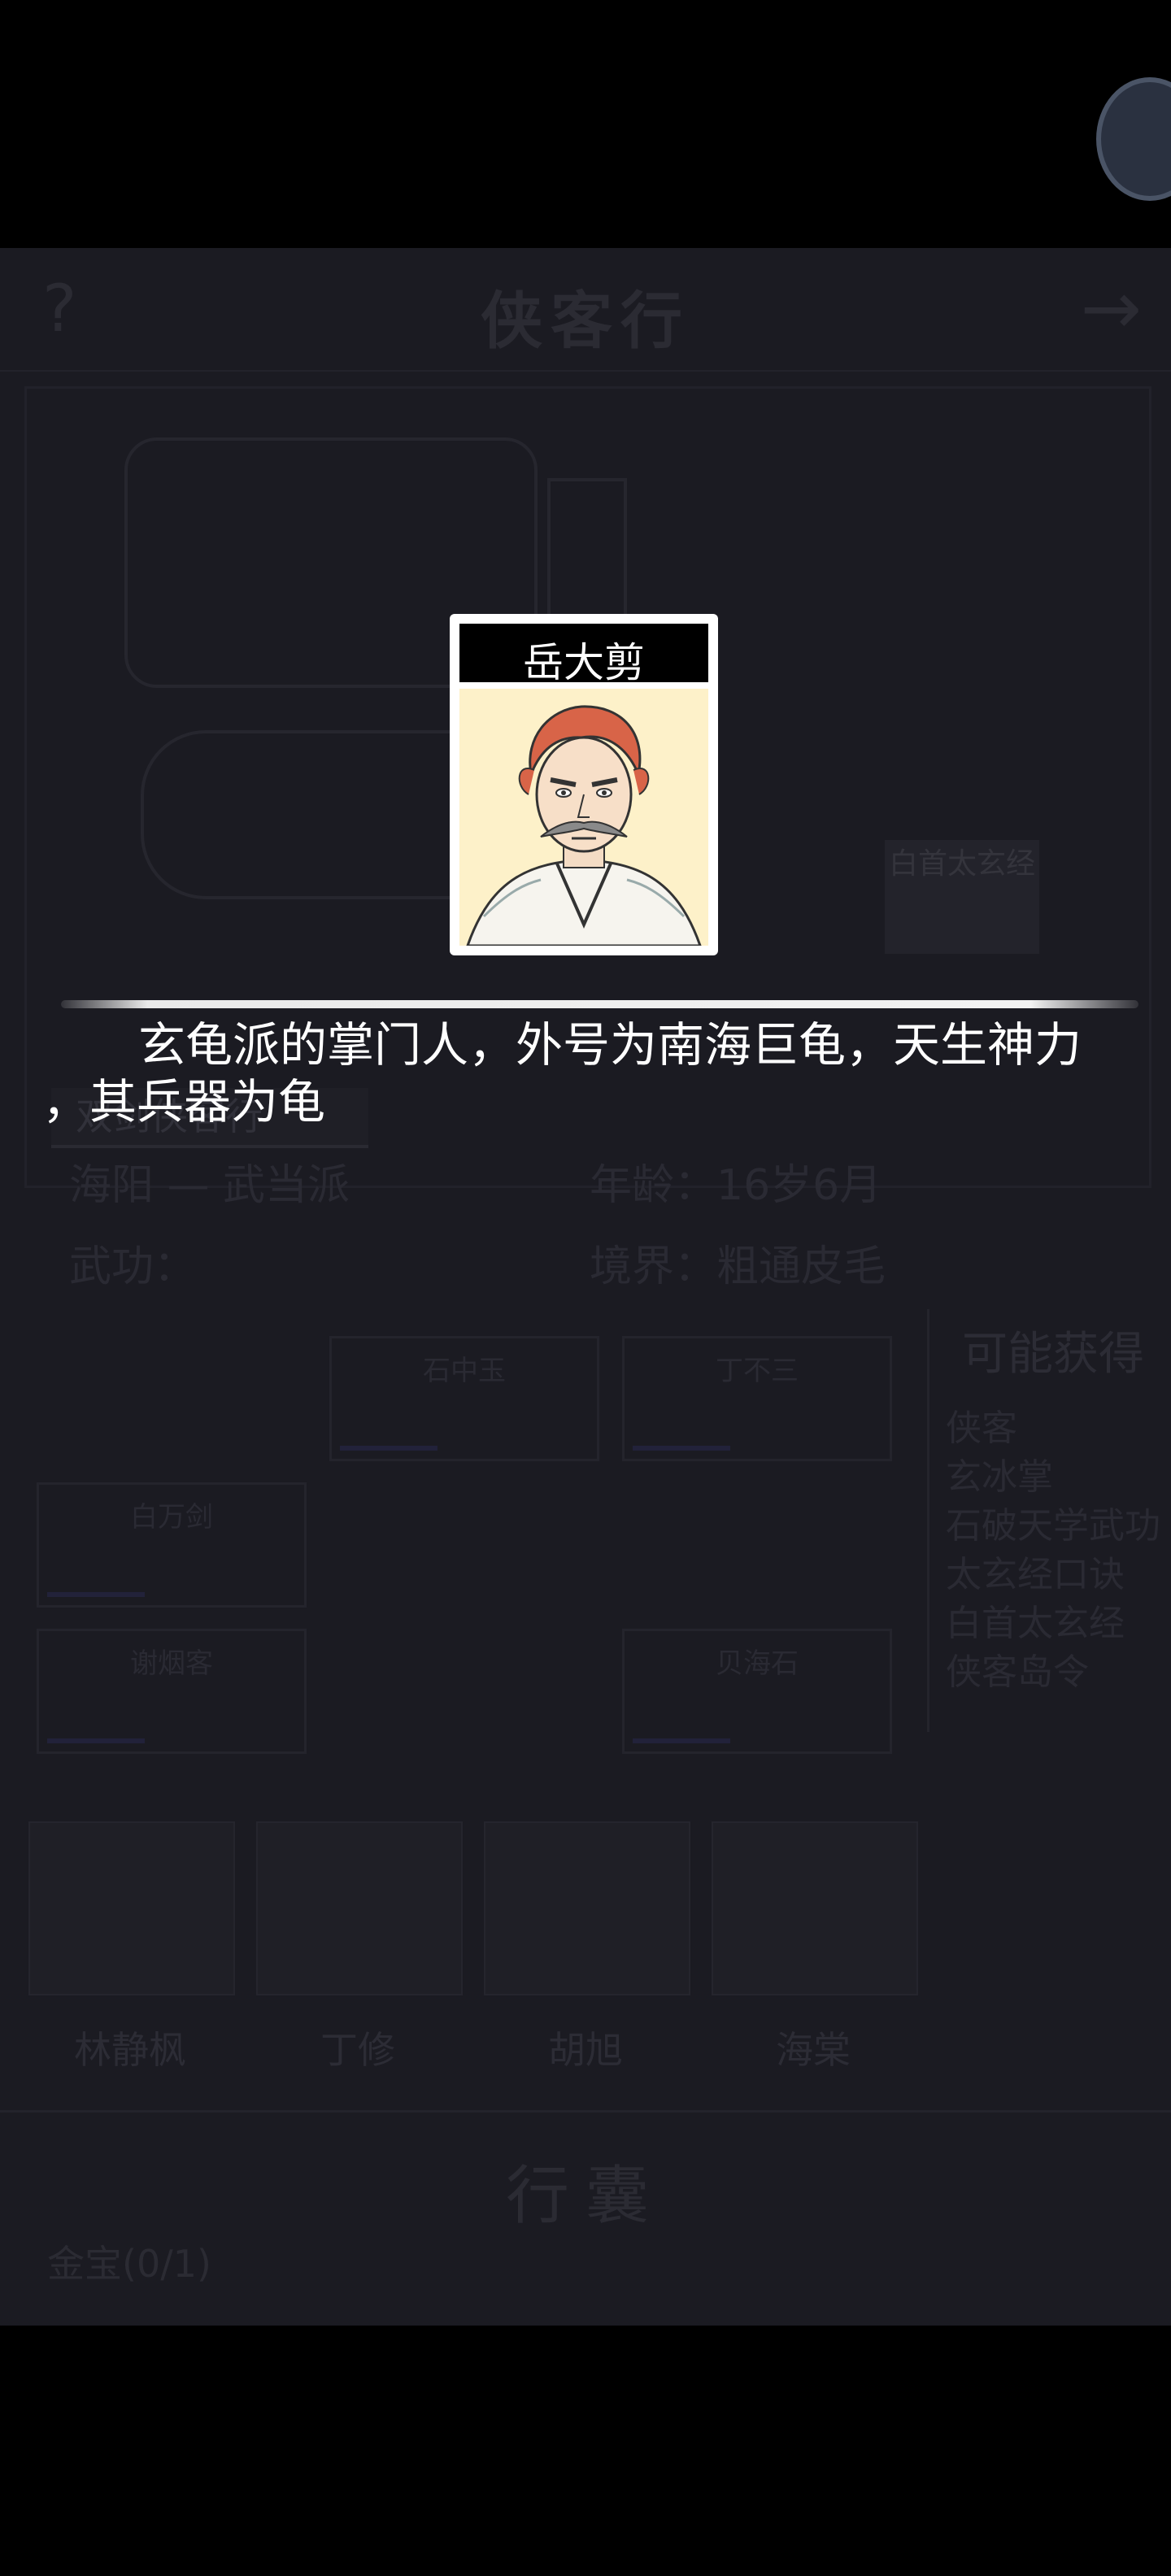  What do you see at coordinates (758, 1371) in the screenshot?
I see `slot-label: 丁不三` at bounding box center [758, 1371].